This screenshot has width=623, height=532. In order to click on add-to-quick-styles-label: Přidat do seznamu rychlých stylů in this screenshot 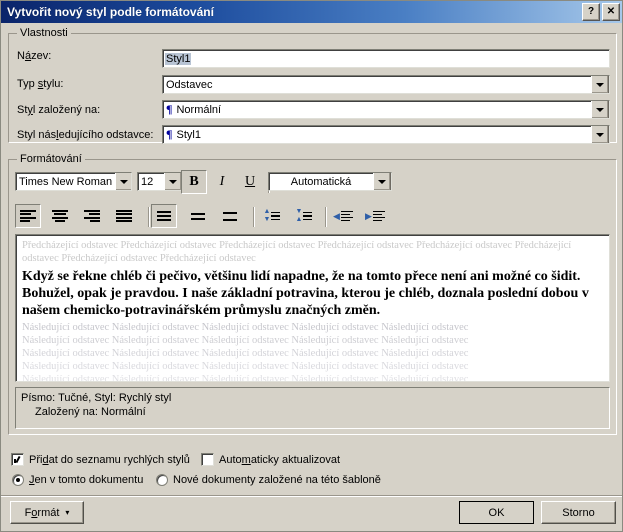, I will do `click(109, 459)`.